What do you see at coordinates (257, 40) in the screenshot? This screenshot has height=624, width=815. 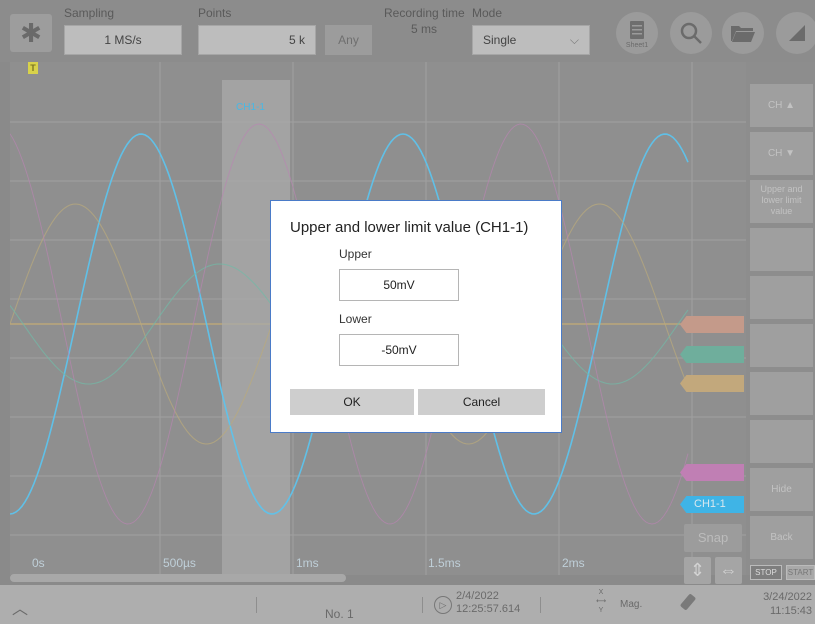 I see `points-field: 5 k` at bounding box center [257, 40].